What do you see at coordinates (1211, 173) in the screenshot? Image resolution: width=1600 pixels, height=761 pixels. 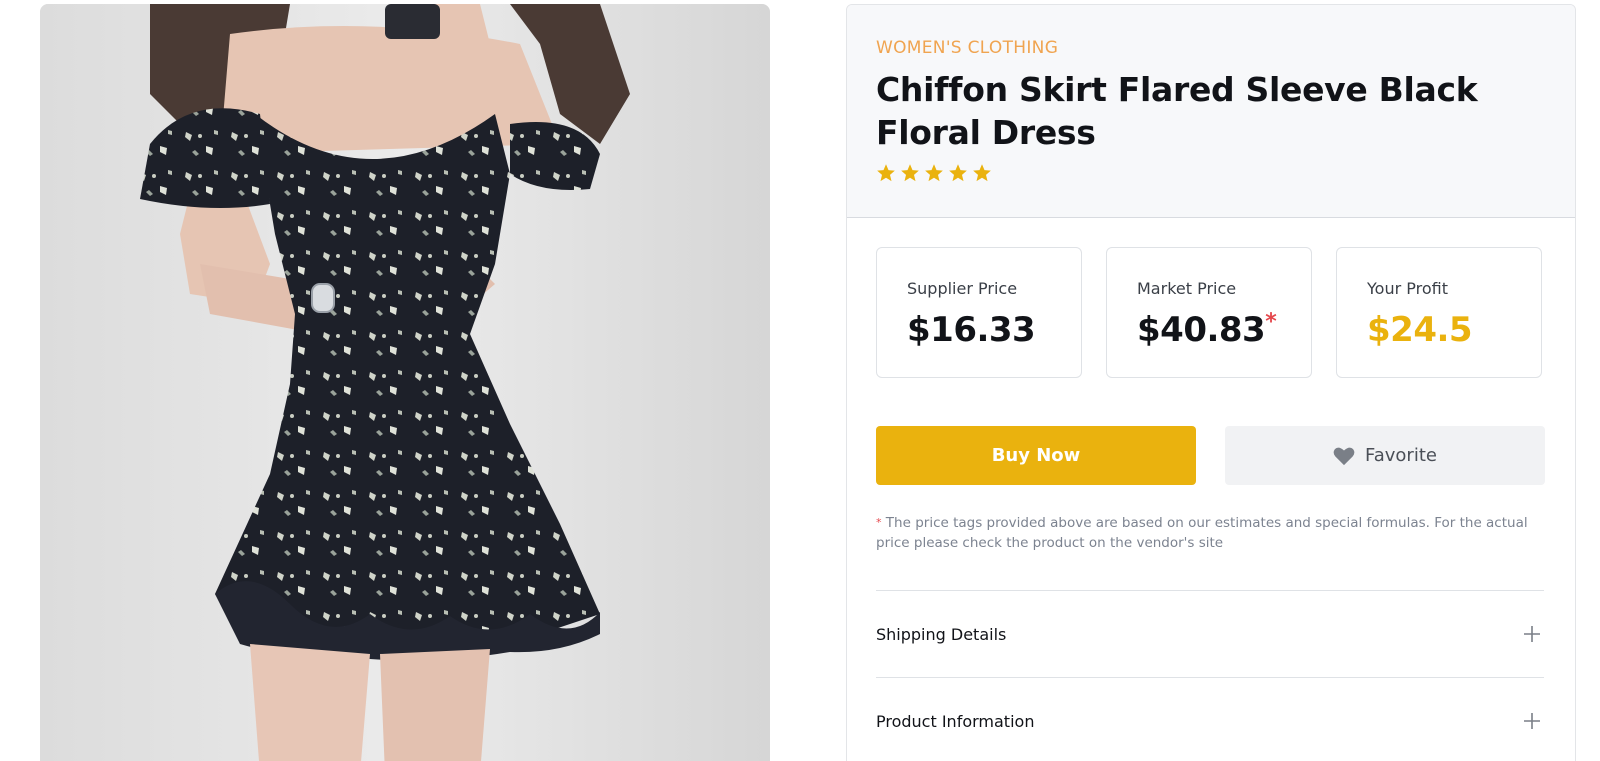 I see `rating-stars` at bounding box center [1211, 173].